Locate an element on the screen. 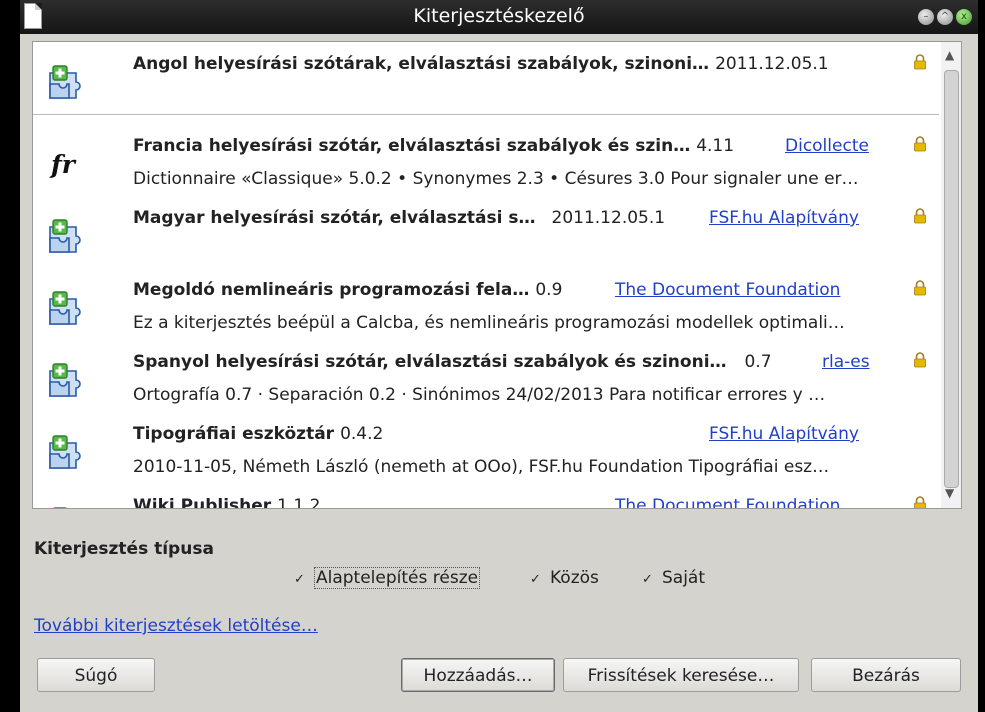 Image resolution: width=985 pixels, height=712 pixels. help-button: Súgó is located at coordinates (96, 675).